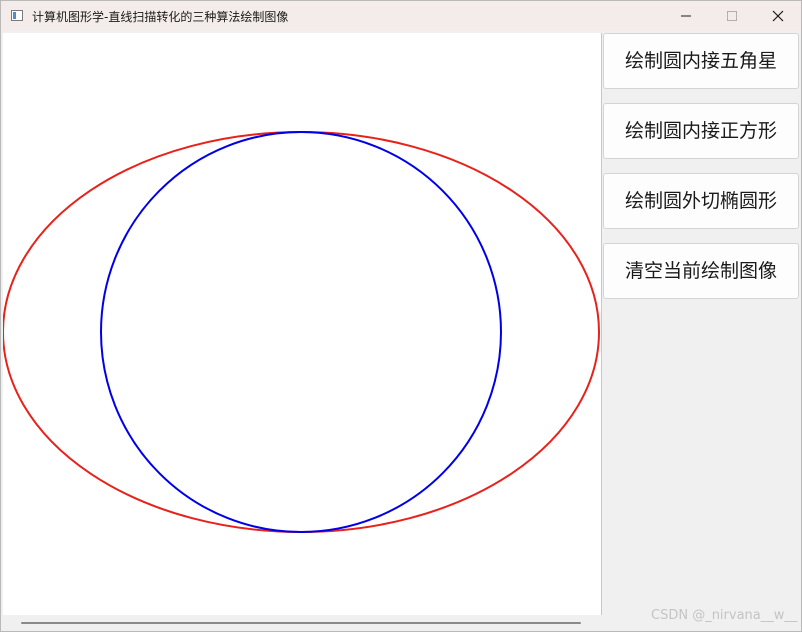  What do you see at coordinates (724, 615) in the screenshot?
I see `watermark-text: CSDN @_nirvana__w__` at bounding box center [724, 615].